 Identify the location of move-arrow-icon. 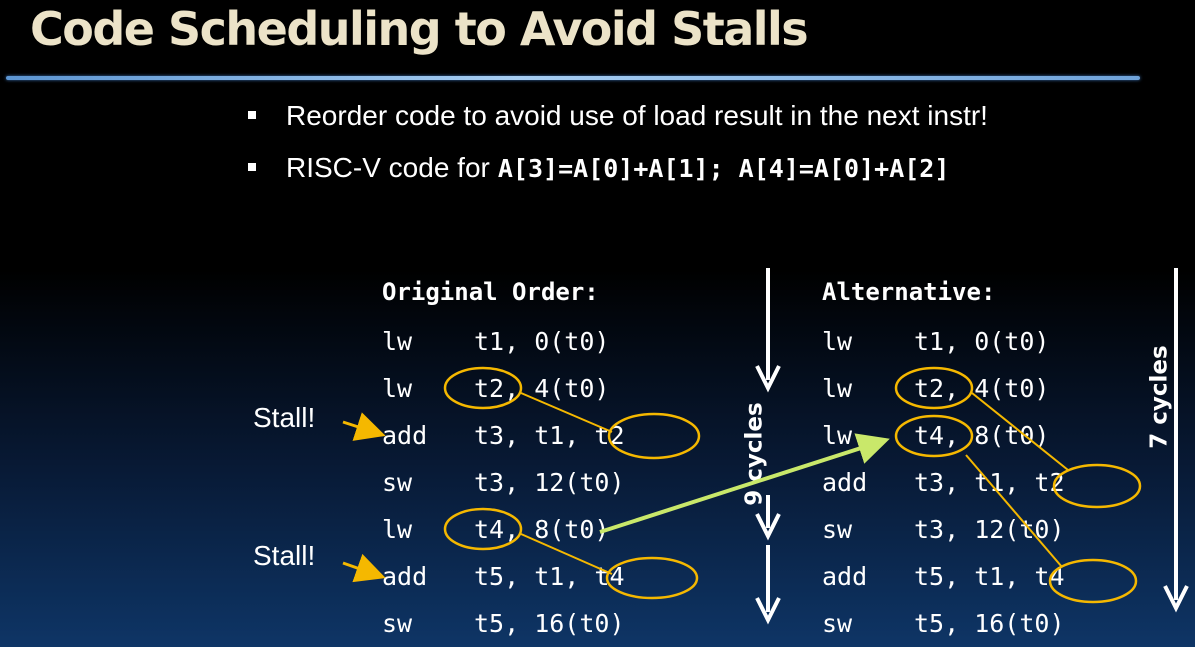
(744, 483).